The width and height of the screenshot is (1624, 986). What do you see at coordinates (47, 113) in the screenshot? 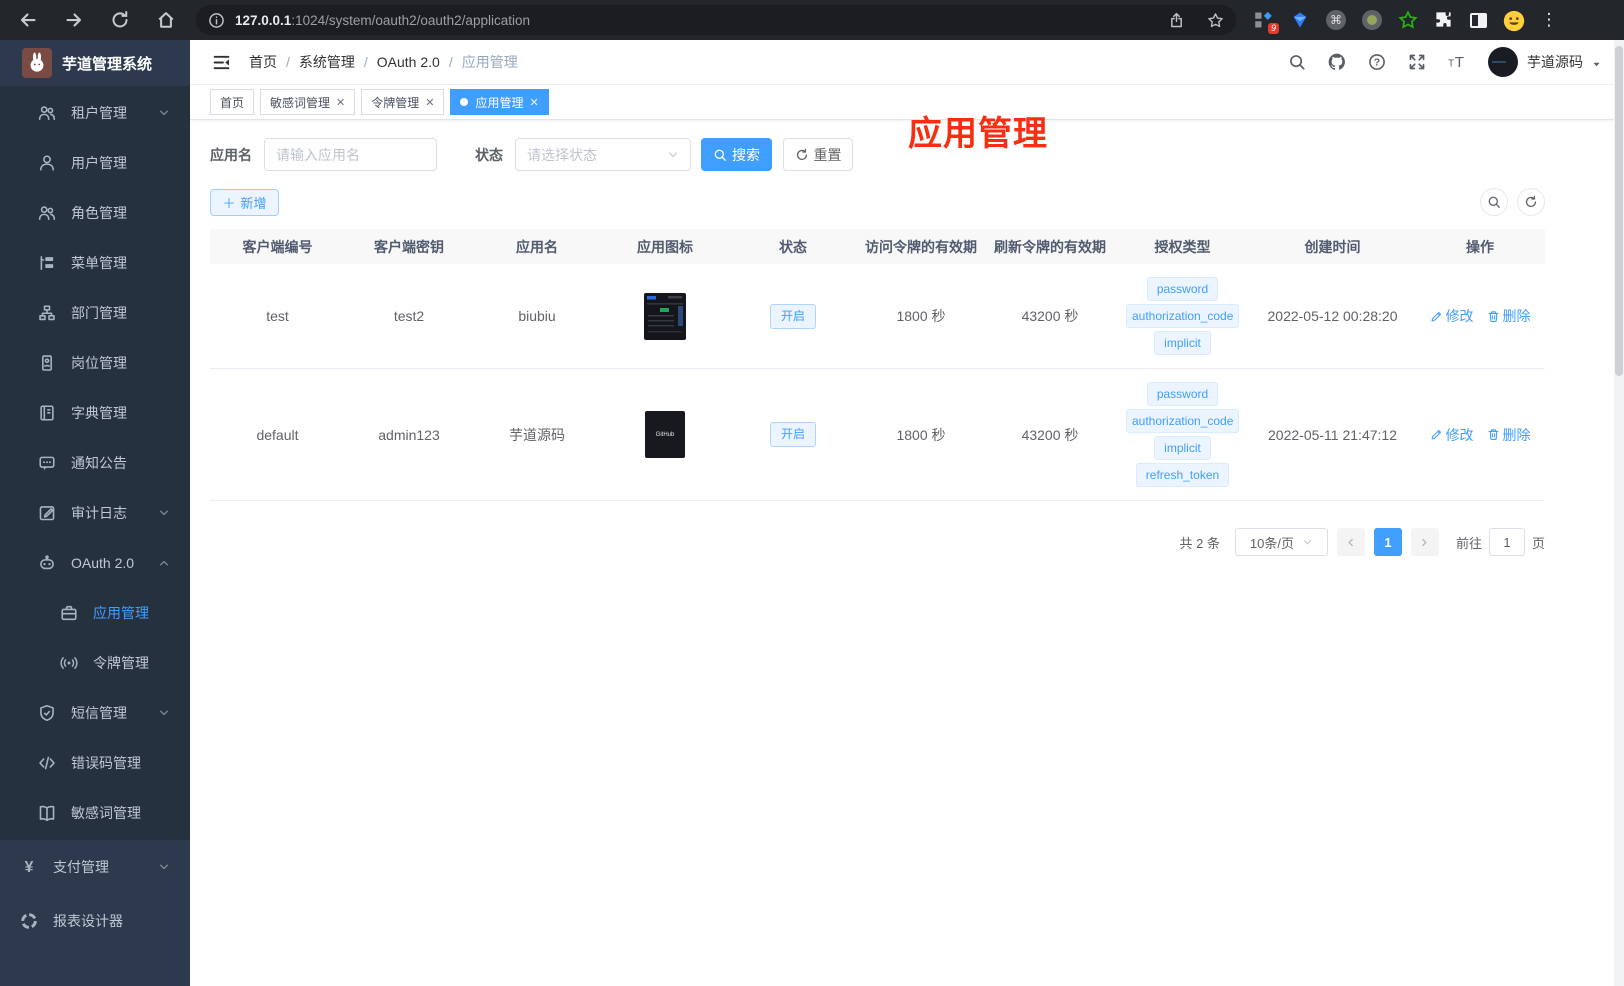
I see `users-icon` at bounding box center [47, 113].